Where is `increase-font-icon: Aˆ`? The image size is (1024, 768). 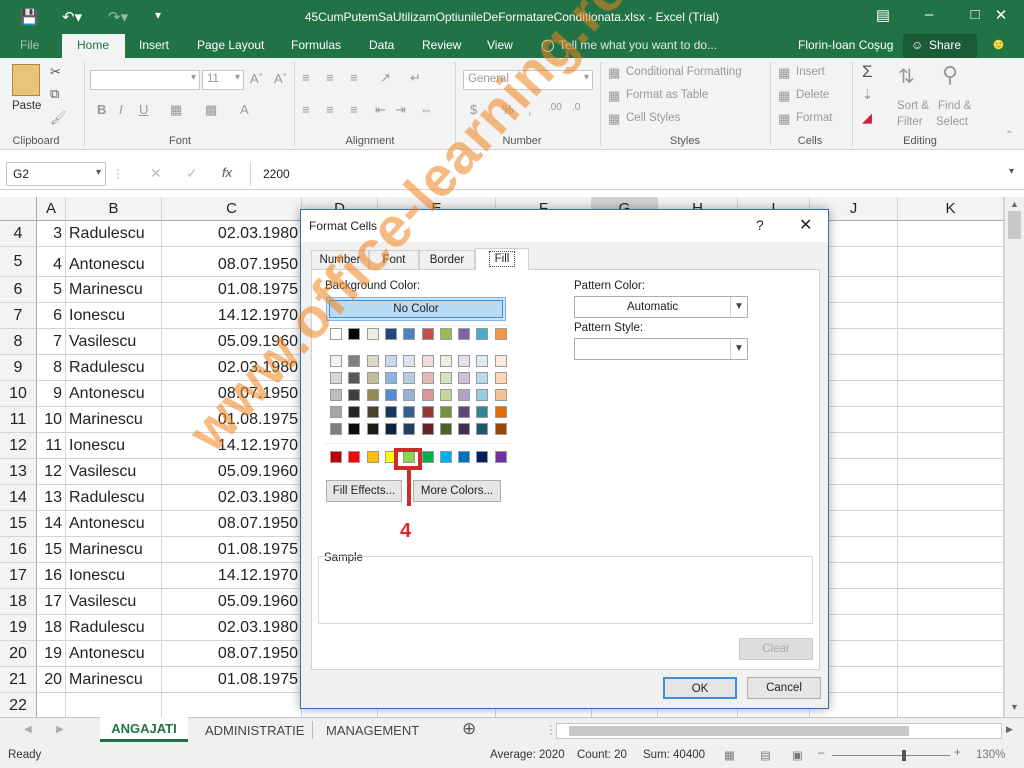
increase-font-icon: Aˆ is located at coordinates (256, 78).